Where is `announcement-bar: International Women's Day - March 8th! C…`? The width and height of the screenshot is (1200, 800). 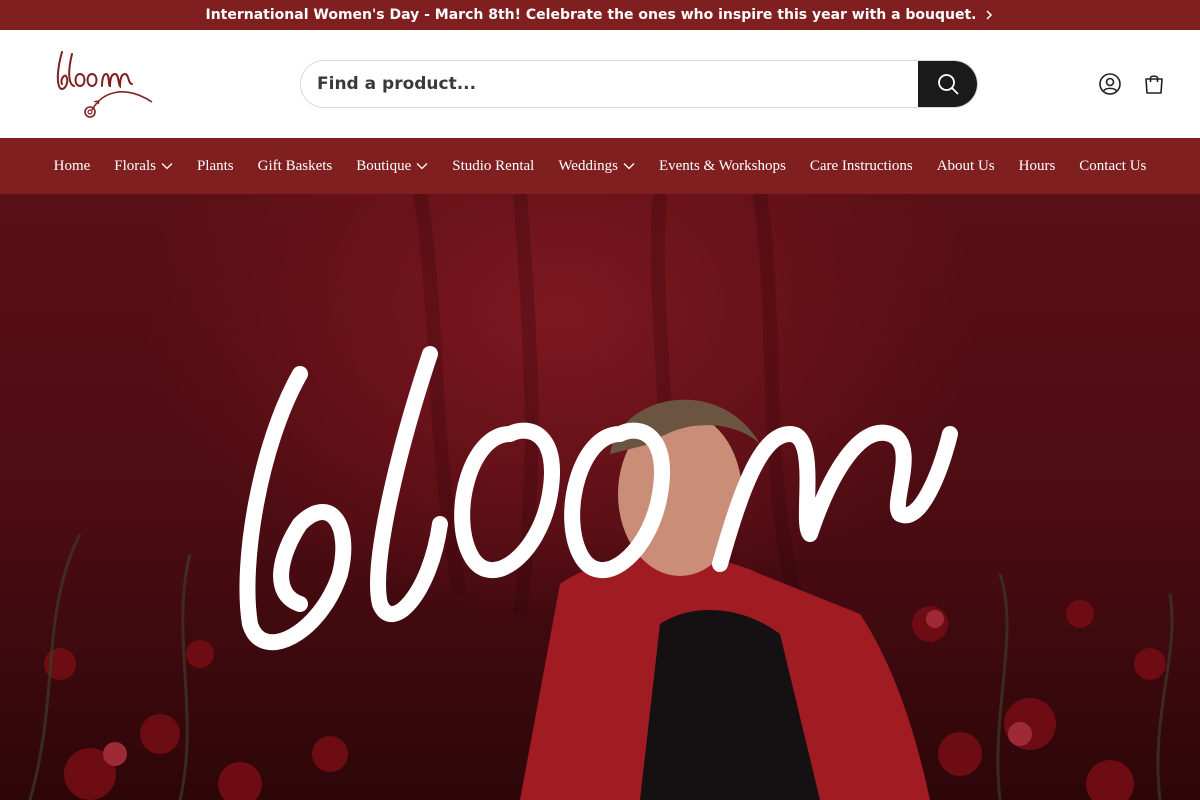
announcement-bar: International Women's Day - March 8th! C… is located at coordinates (600, 15).